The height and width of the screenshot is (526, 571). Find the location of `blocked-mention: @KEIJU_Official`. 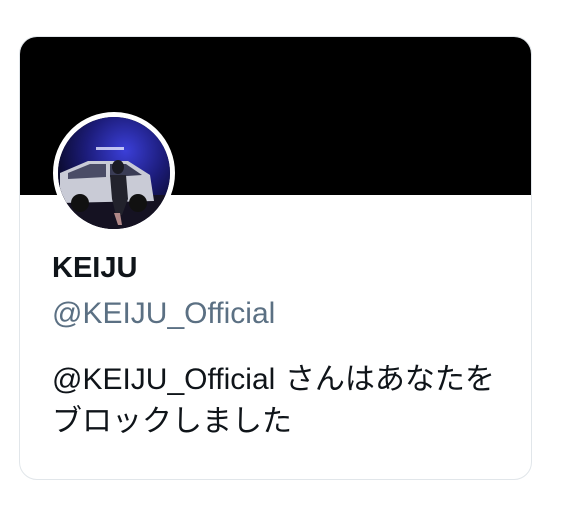

blocked-mention: @KEIJU_Official is located at coordinates (164, 379).